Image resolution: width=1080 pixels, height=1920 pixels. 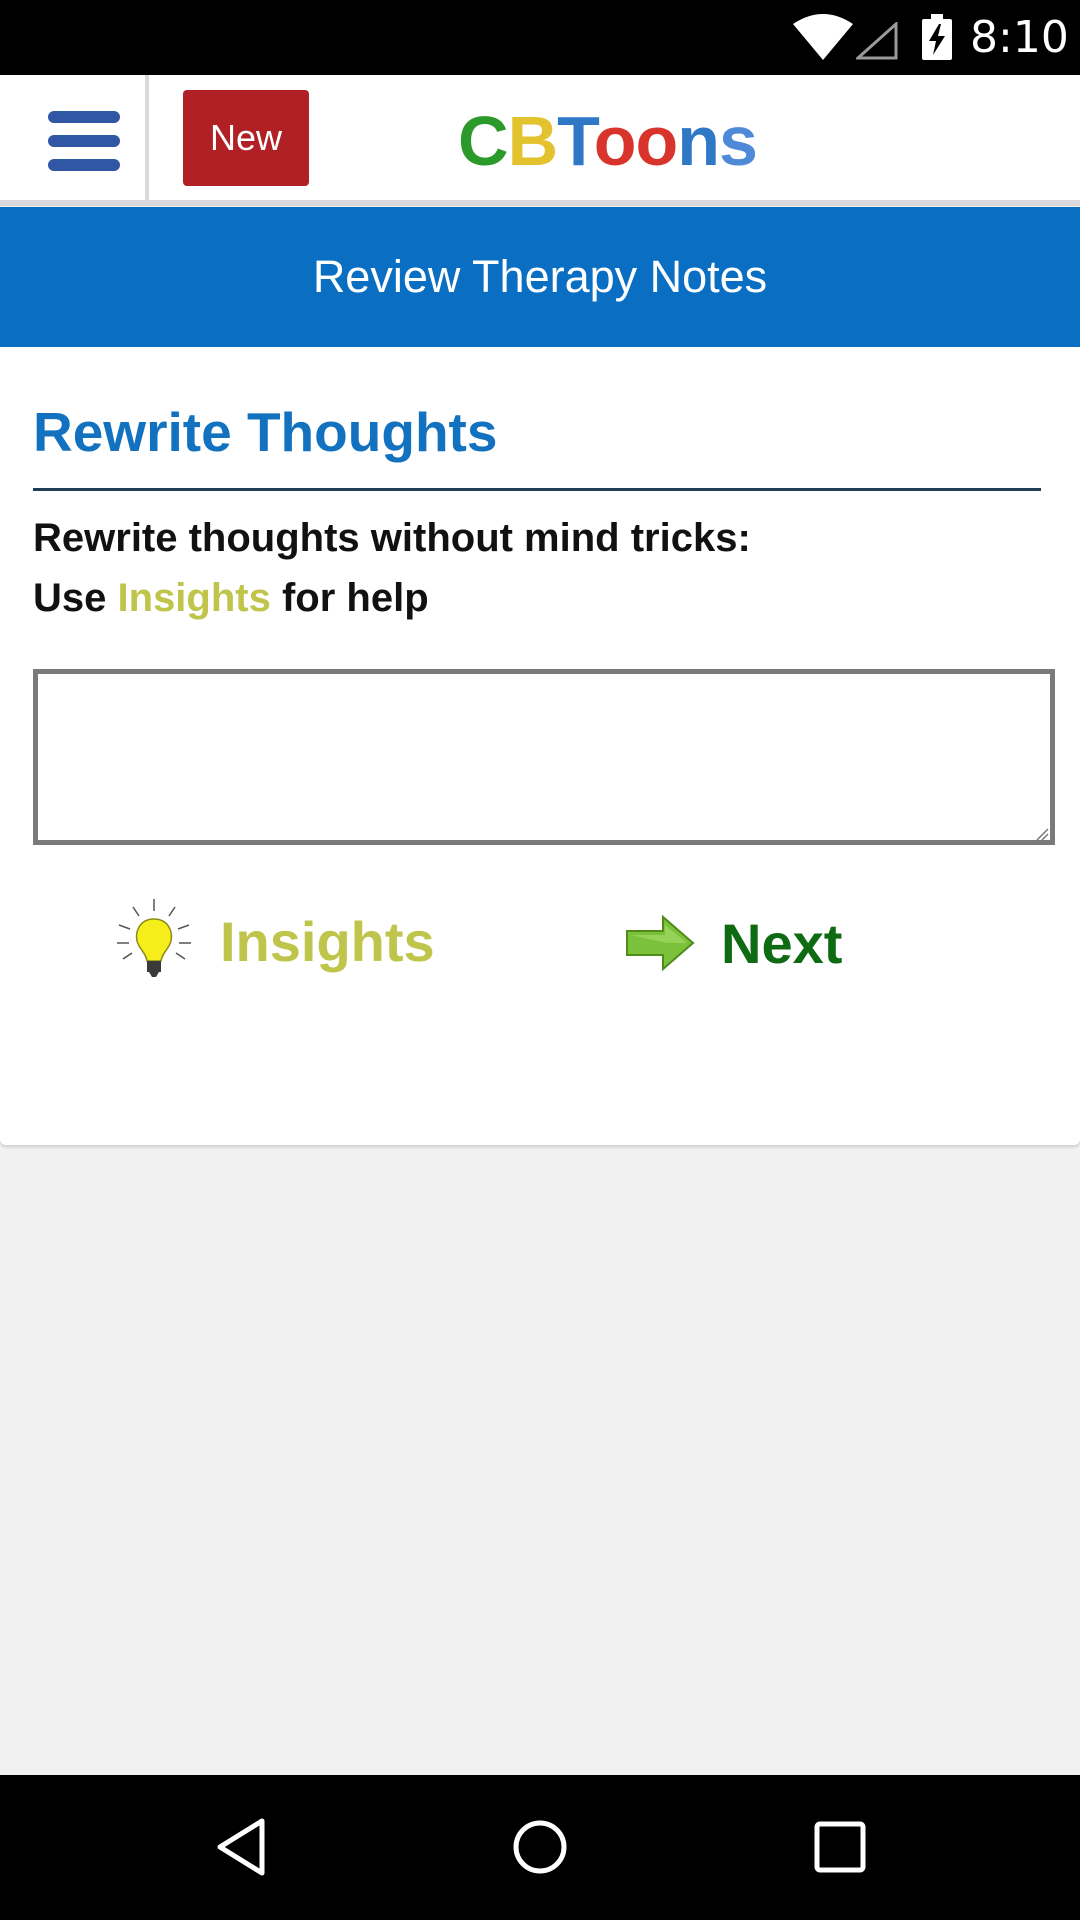 I want to click on wifi-icon, so click(x=823, y=37).